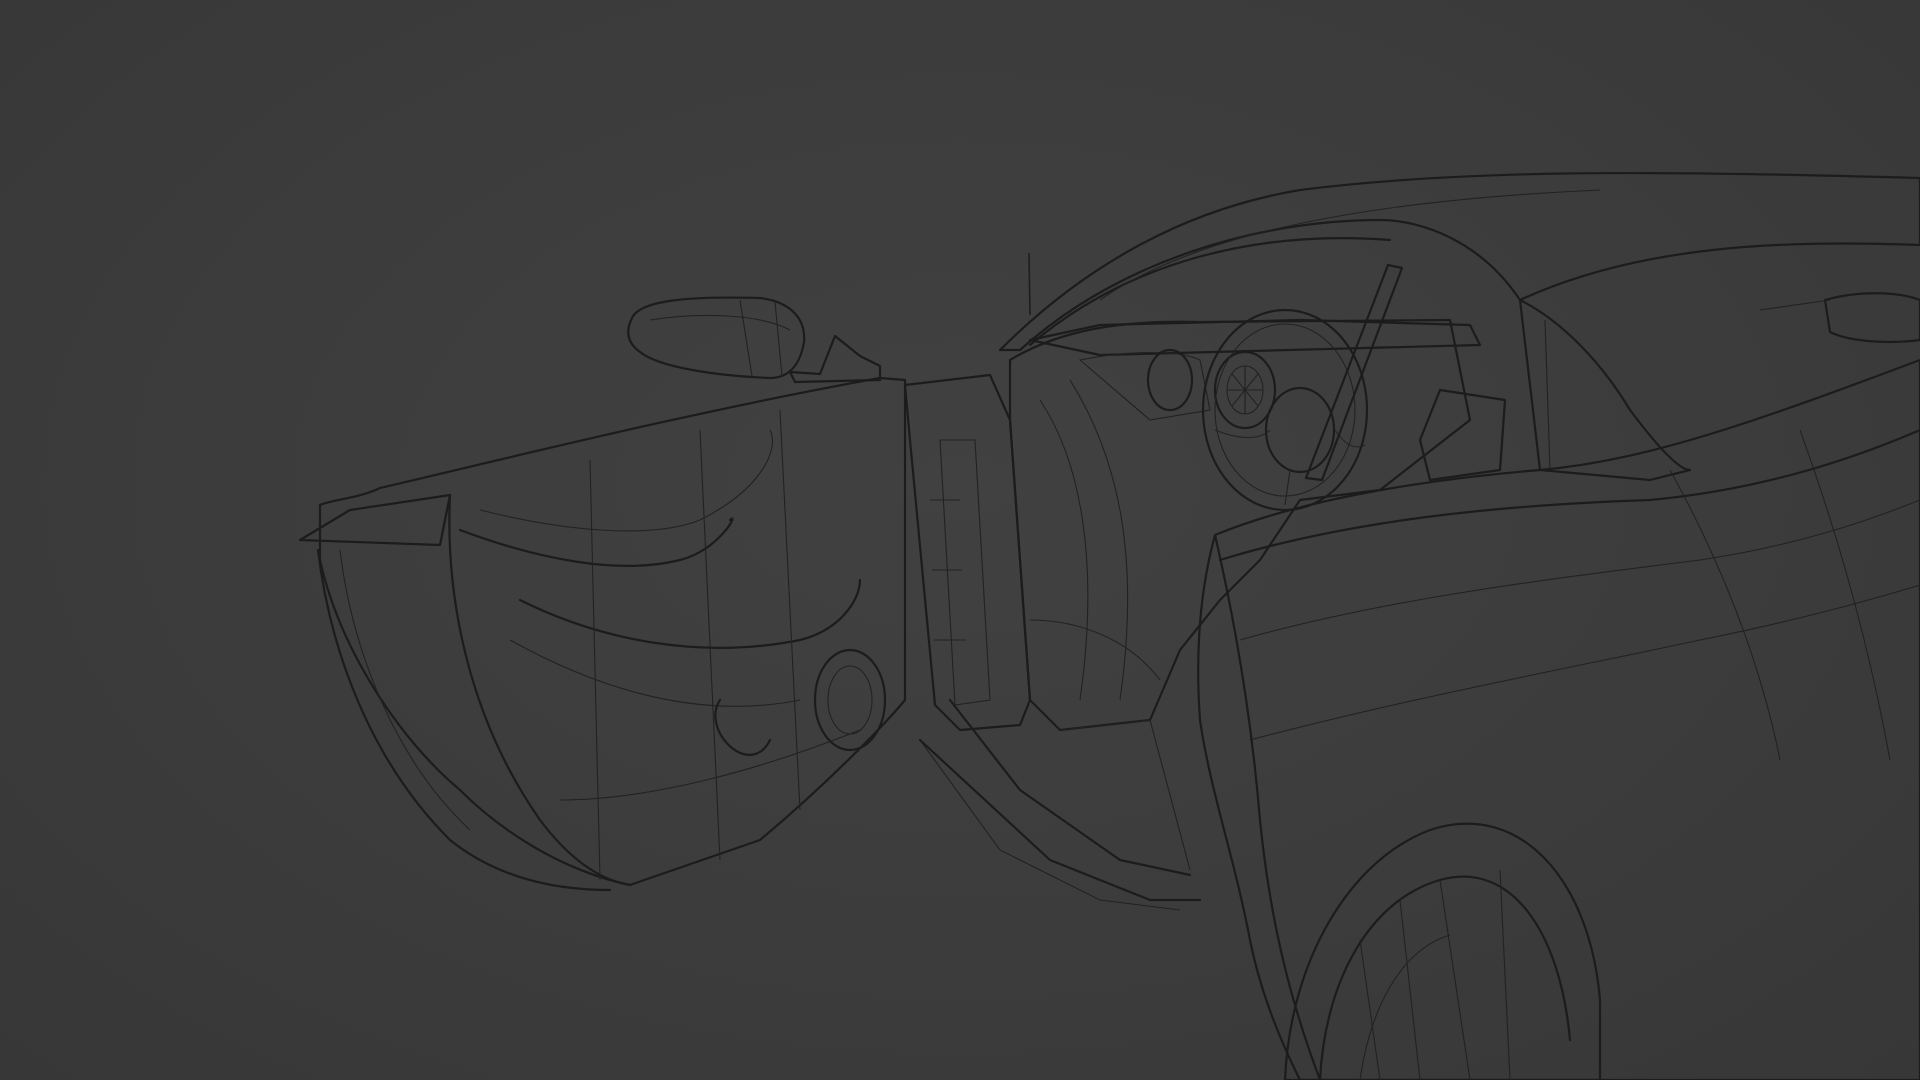  Describe the element at coordinates (1839, 318) in the screenshot. I see `far-side-mirror` at that location.